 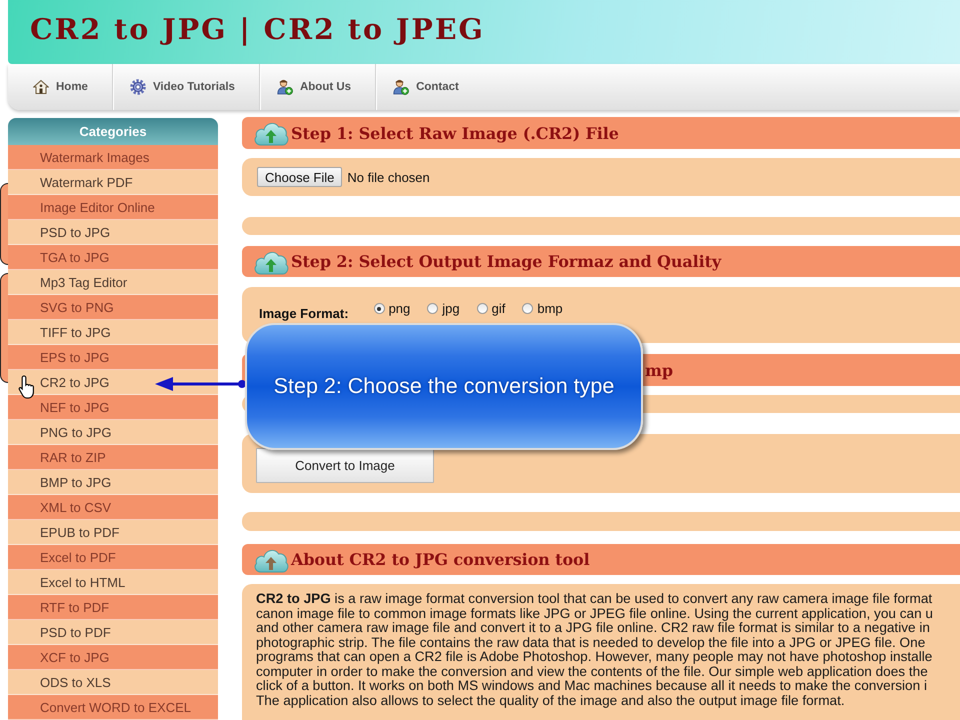 What do you see at coordinates (444, 386) in the screenshot?
I see `callout-bubble: Step 2: Choose the conversion type` at bounding box center [444, 386].